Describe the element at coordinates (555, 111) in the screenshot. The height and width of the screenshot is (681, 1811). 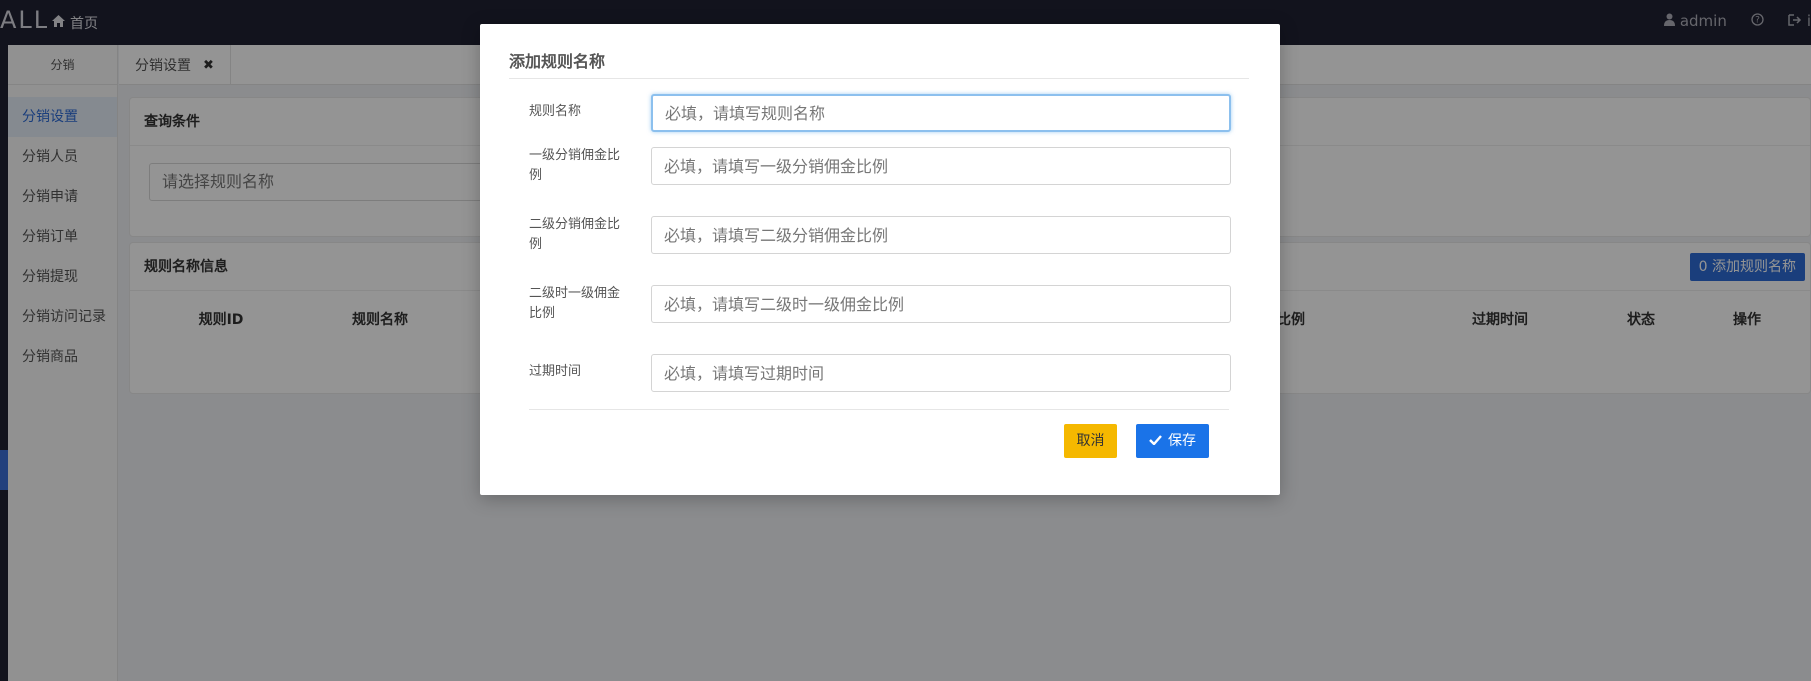
I see `field-label: 规则名称` at that location.